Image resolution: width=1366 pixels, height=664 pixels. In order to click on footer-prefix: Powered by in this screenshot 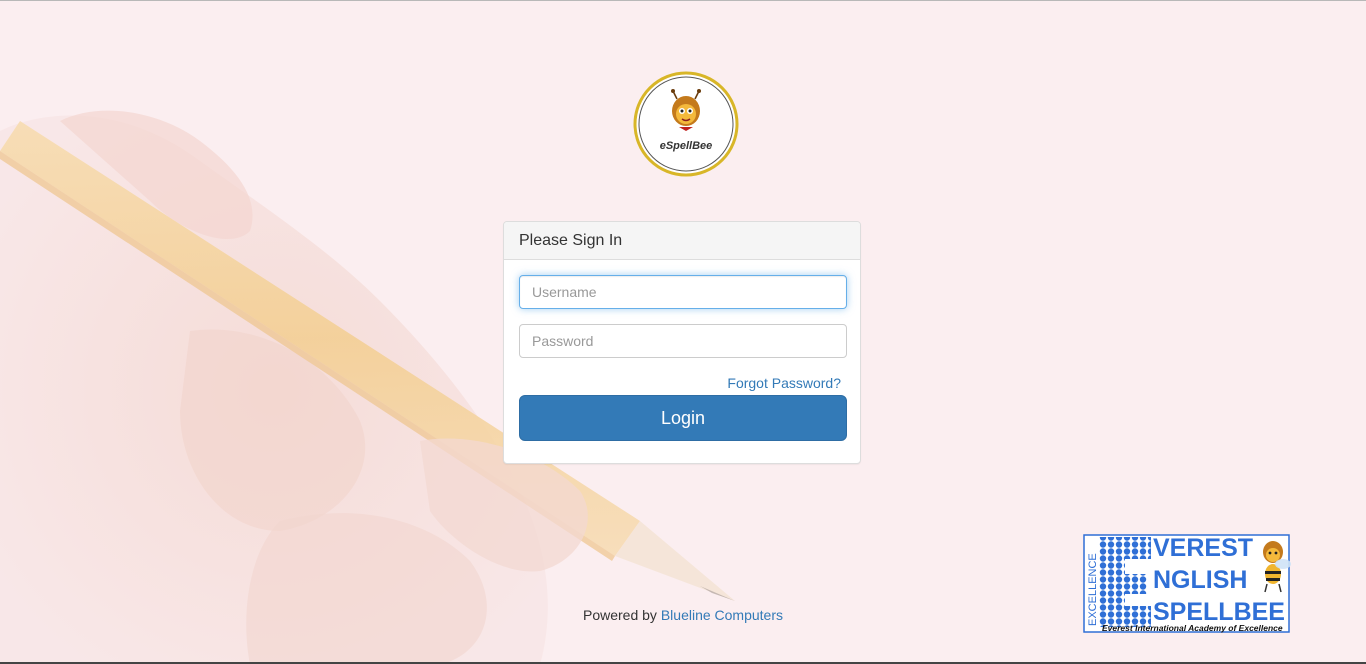, I will do `click(620, 615)`.